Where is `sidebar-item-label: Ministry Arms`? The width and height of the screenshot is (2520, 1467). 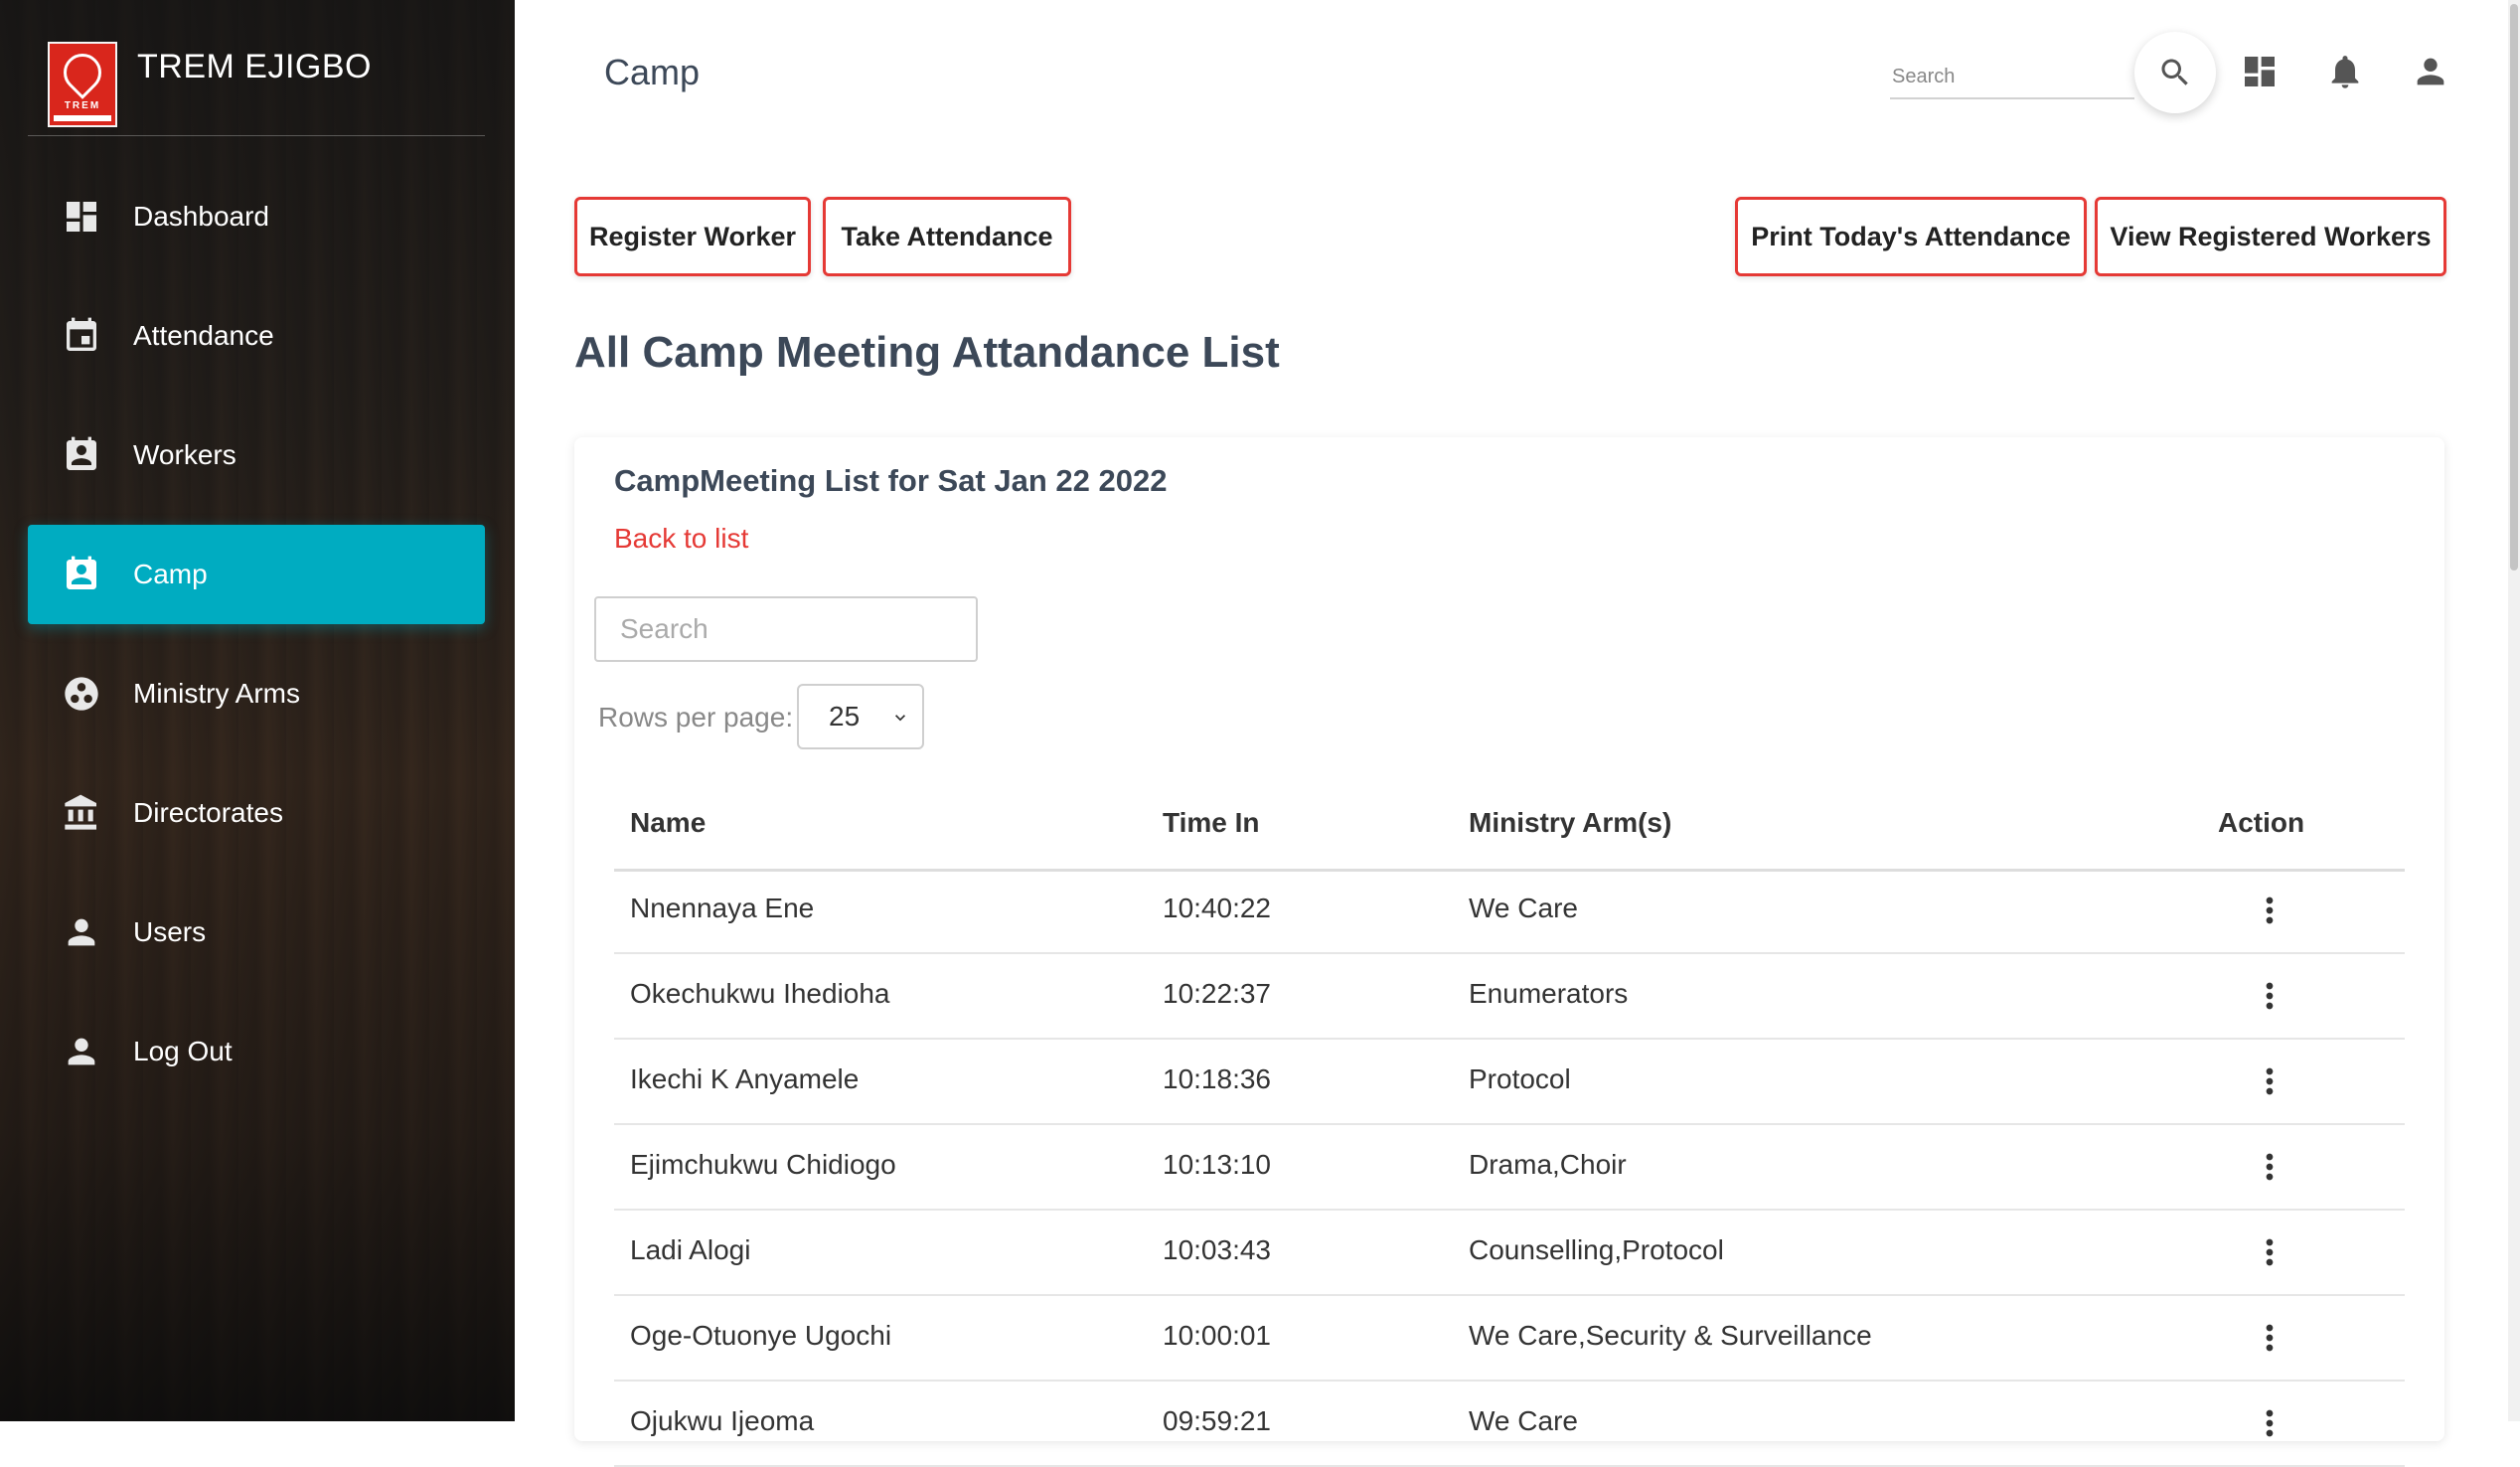
sidebar-item-label: Ministry Arms is located at coordinates (217, 693).